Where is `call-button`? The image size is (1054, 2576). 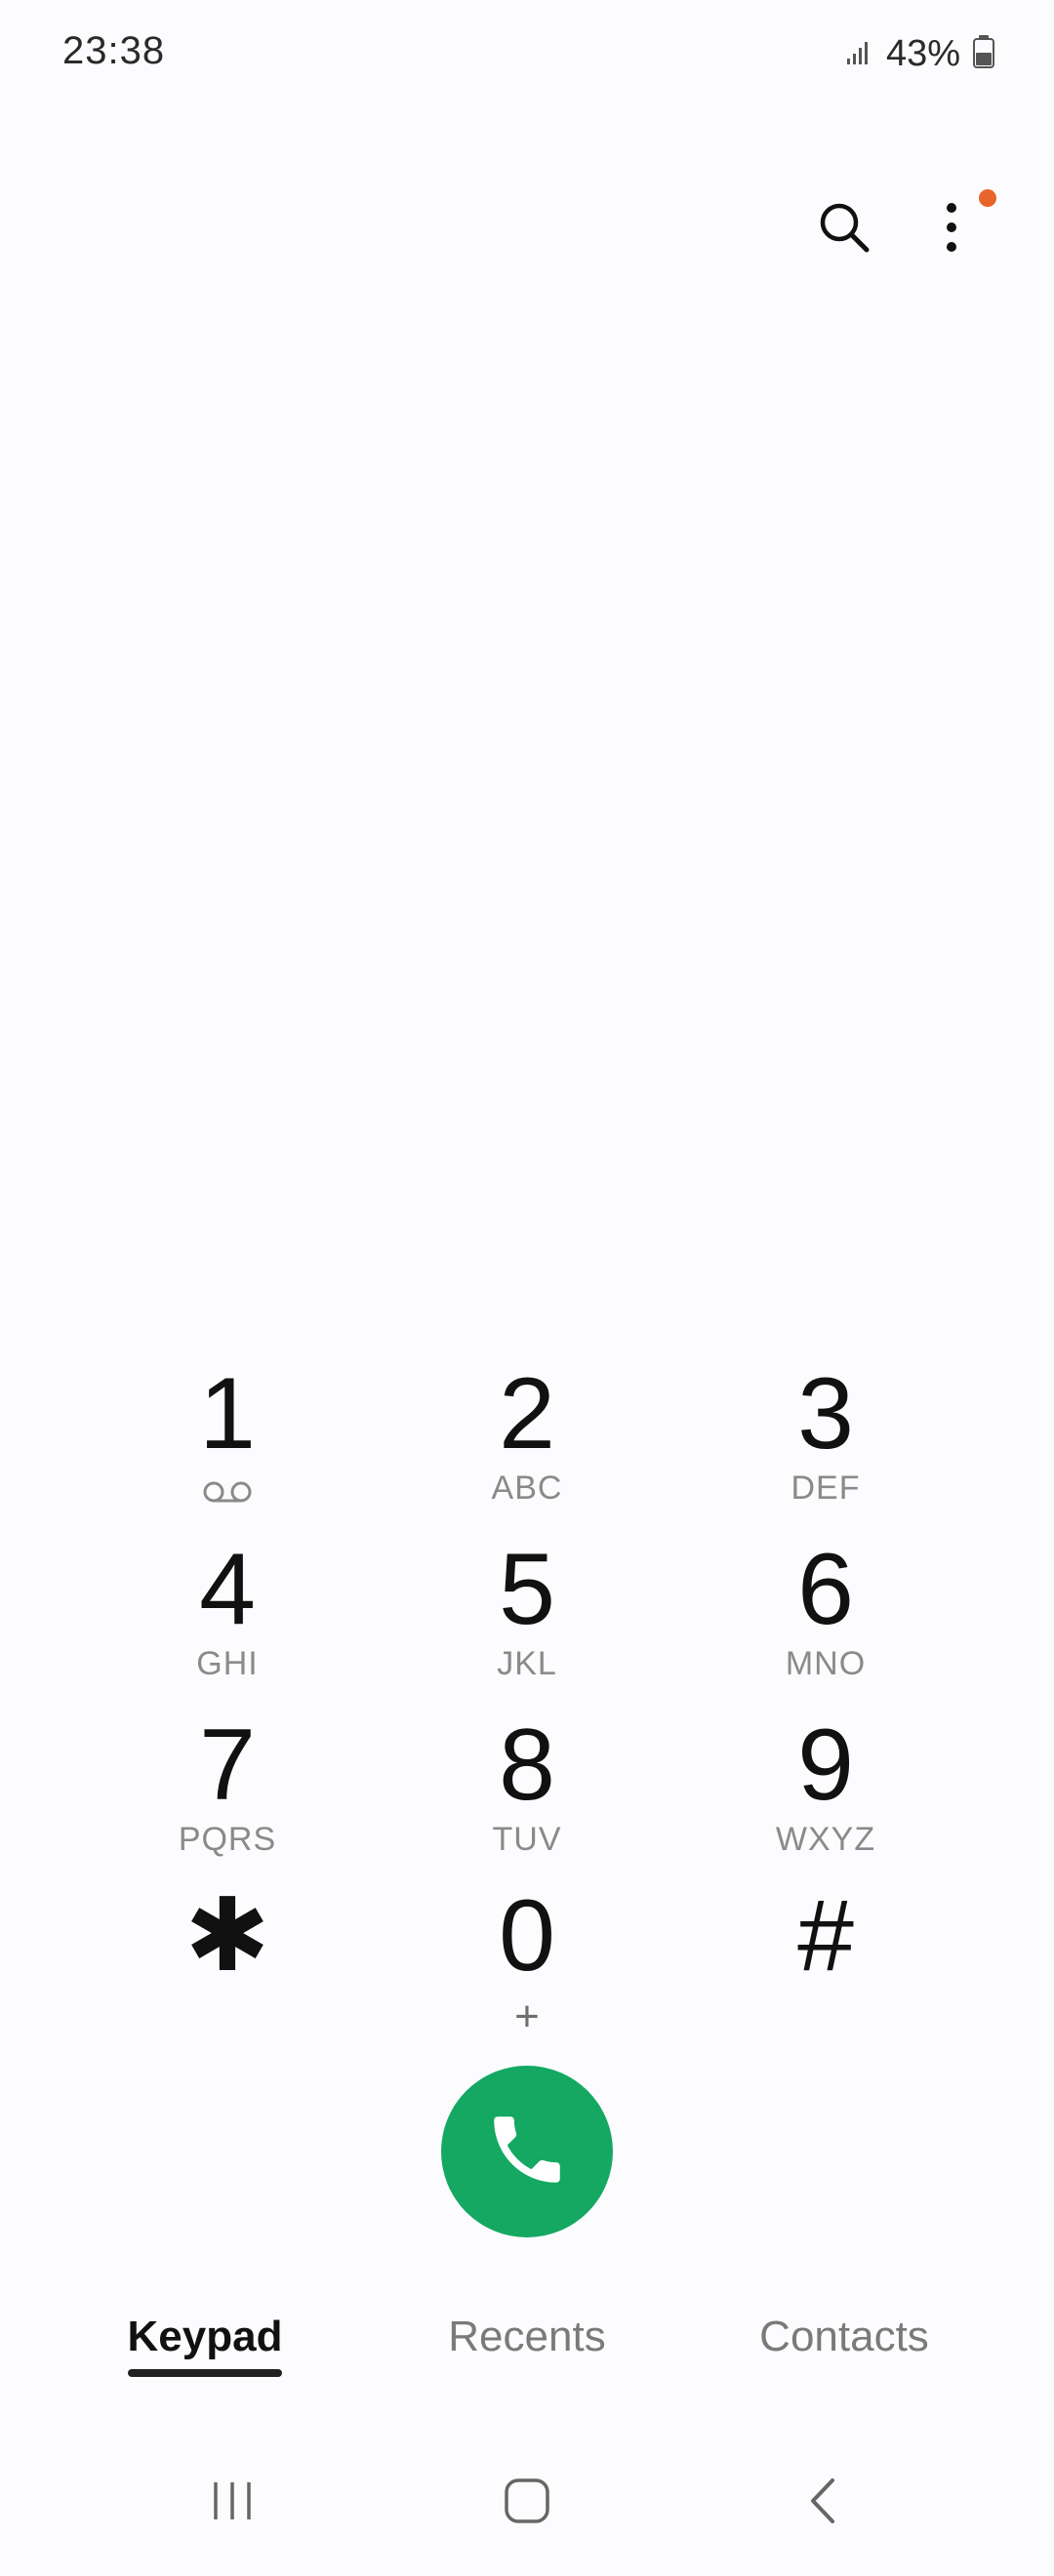 call-button is located at coordinates (527, 2151).